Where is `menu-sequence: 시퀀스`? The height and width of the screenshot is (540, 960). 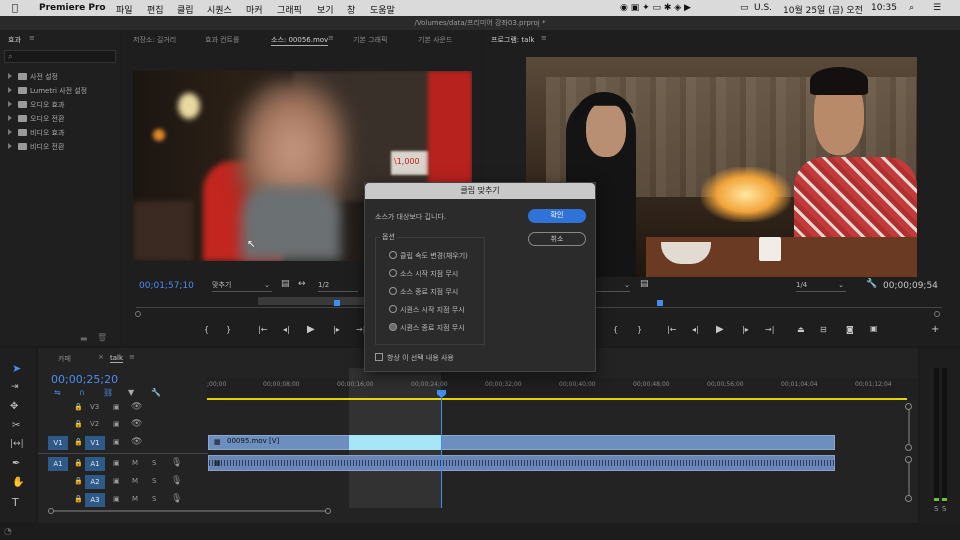 menu-sequence: 시퀀스 is located at coordinates (219, 9).